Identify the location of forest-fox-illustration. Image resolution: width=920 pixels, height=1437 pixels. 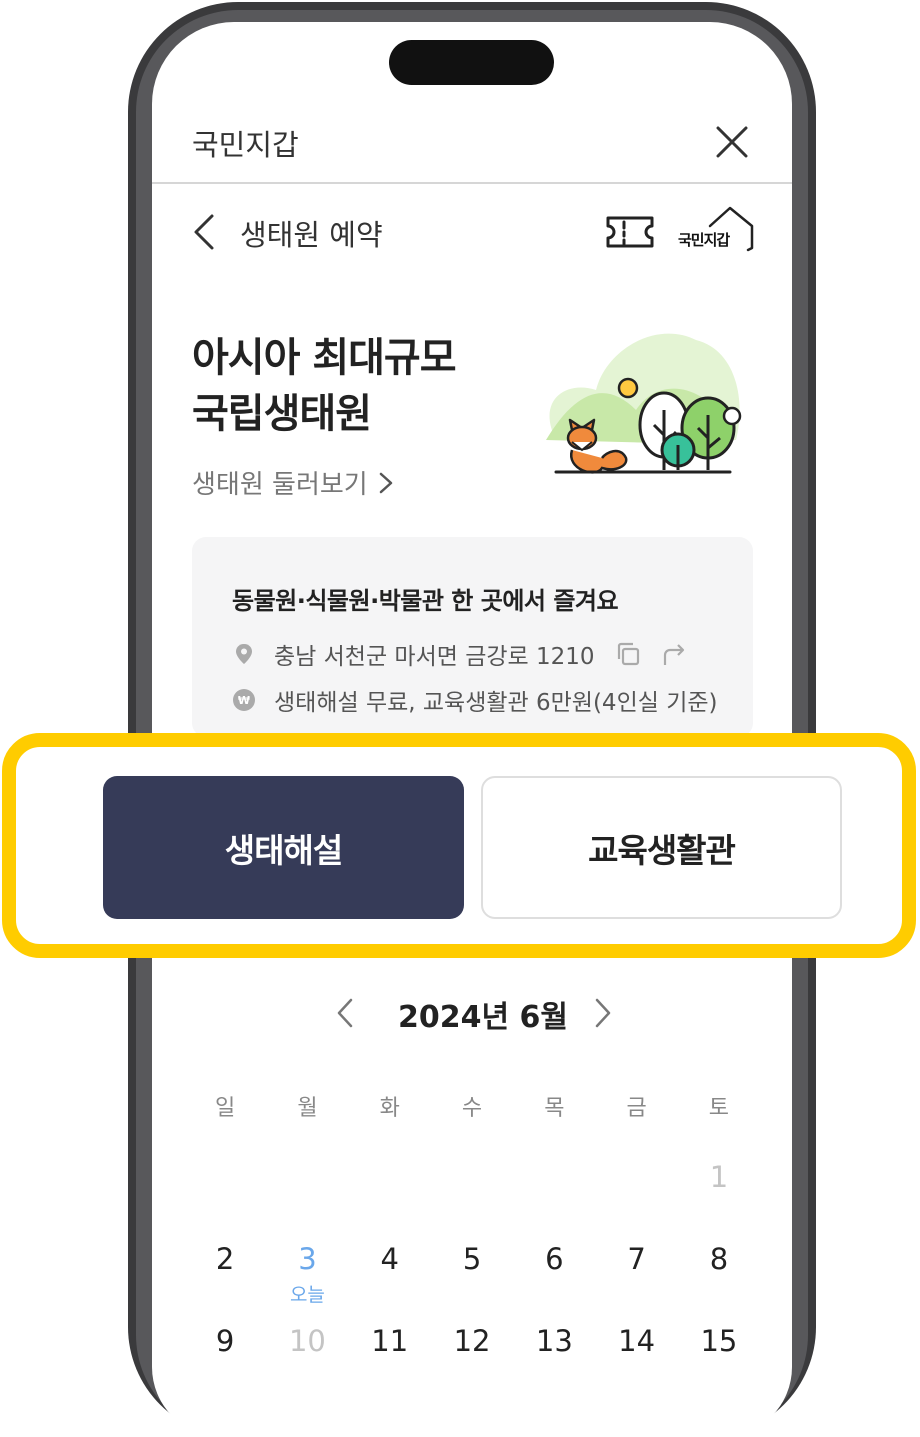
(644, 403).